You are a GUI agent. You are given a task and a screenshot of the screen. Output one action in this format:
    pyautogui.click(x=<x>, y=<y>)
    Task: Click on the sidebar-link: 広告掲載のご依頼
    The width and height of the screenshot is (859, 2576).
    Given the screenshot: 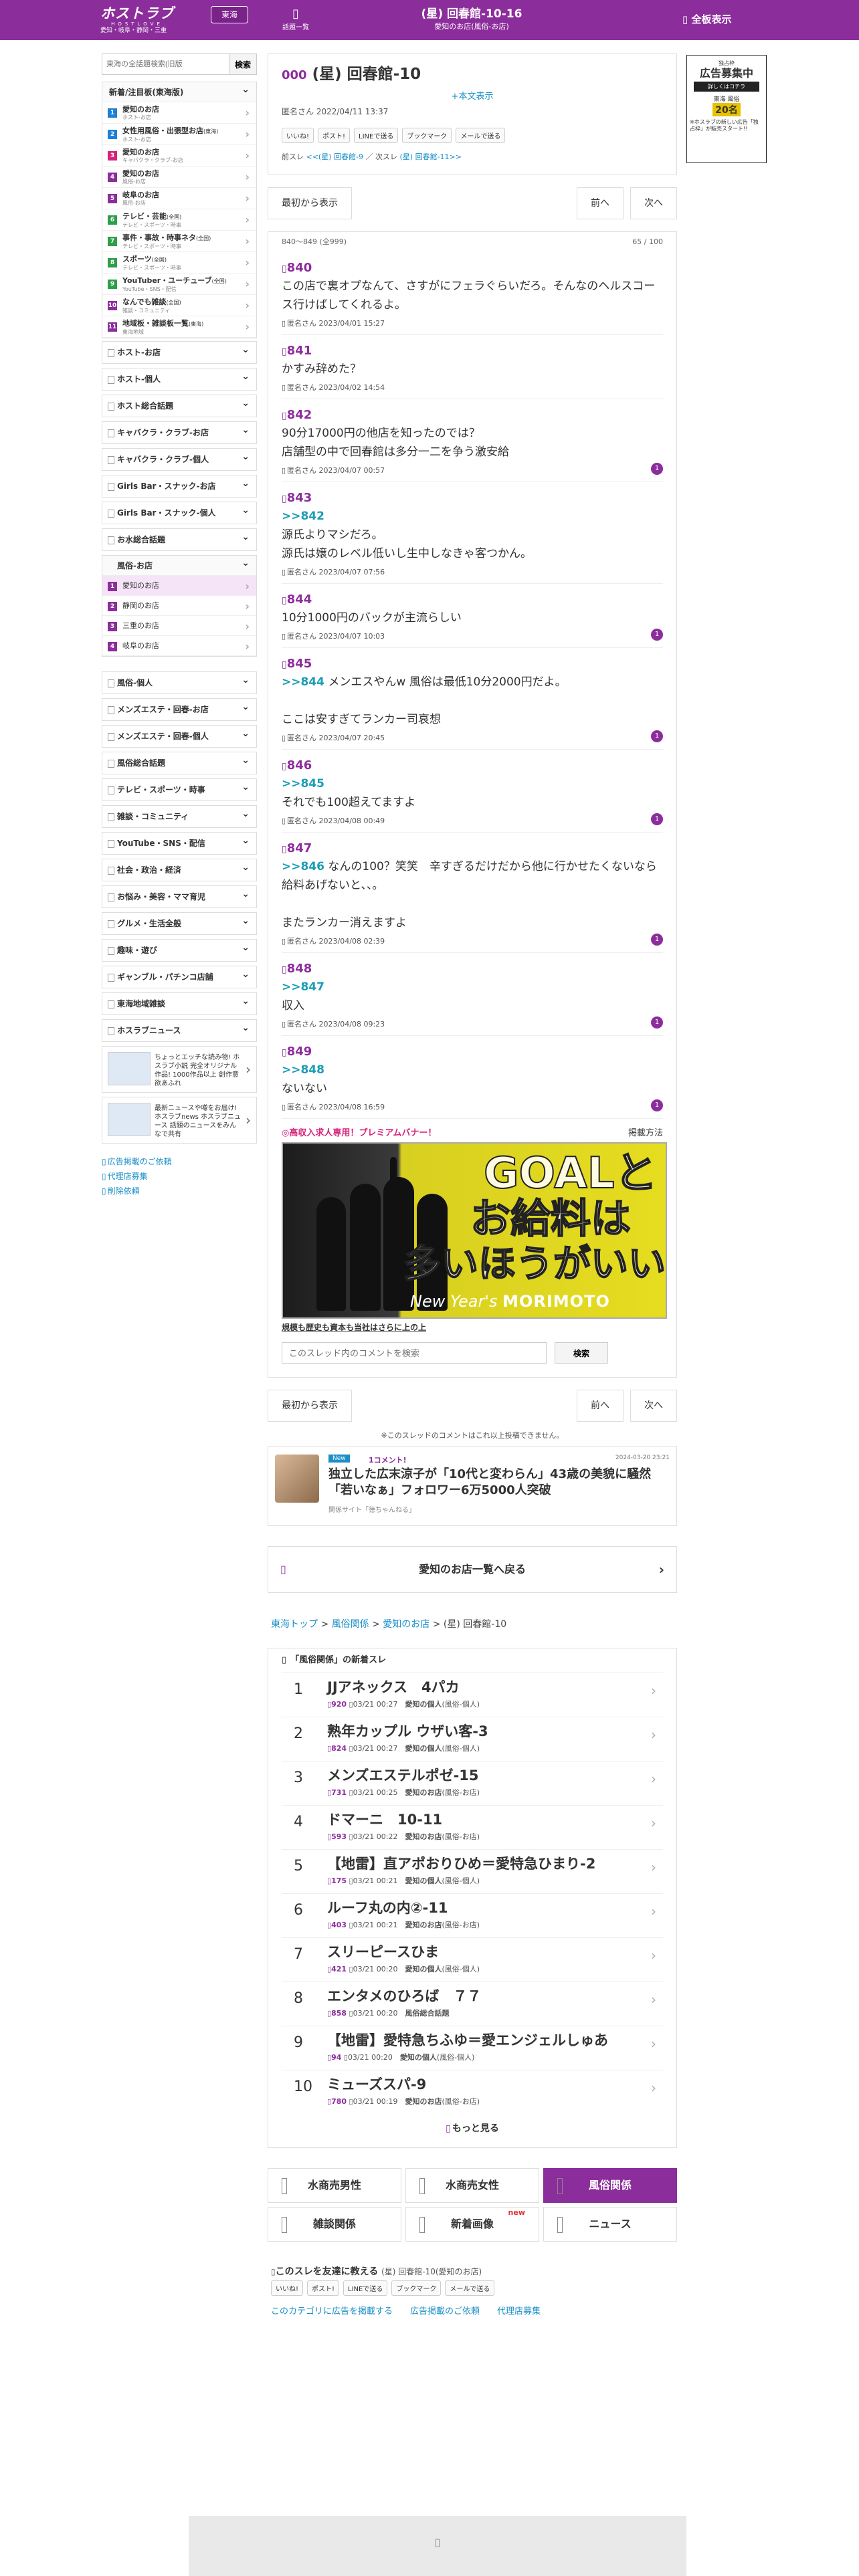 What is the action you would take?
    pyautogui.click(x=179, y=1161)
    